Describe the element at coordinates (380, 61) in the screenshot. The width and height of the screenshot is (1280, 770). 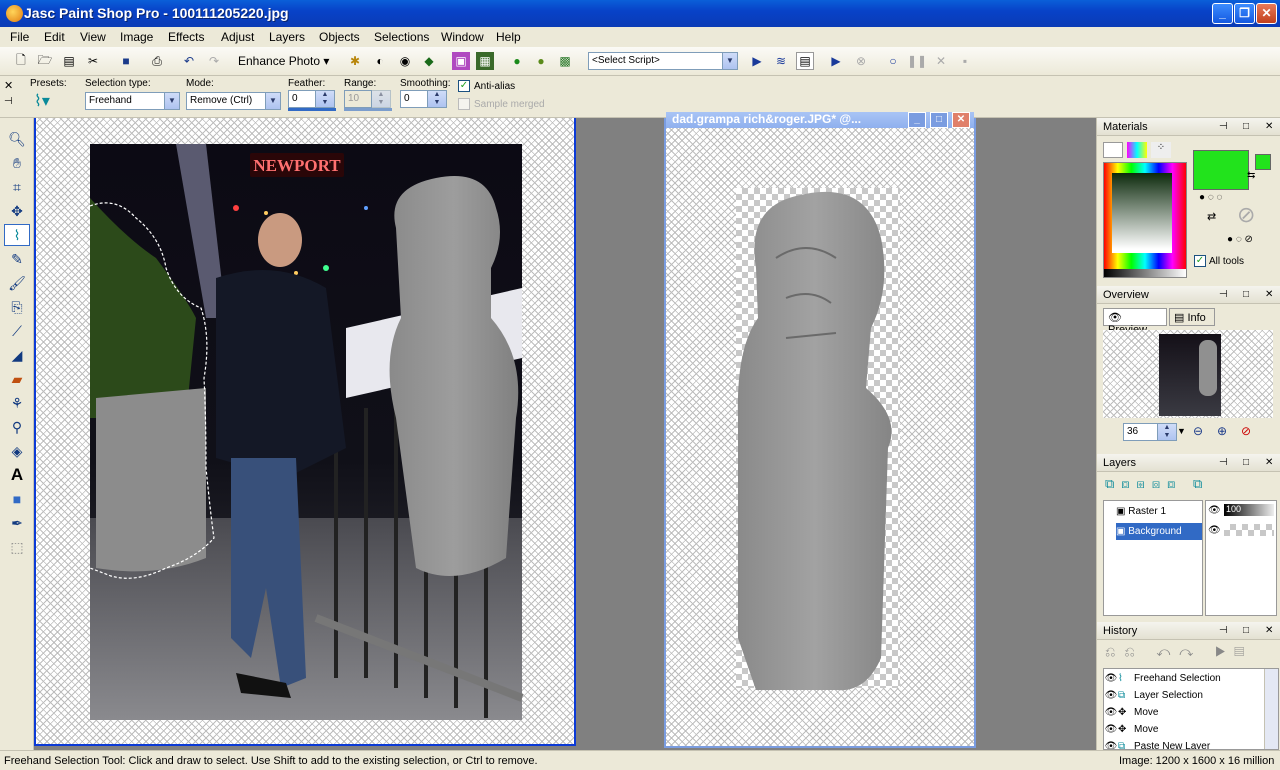
I see `color-balance-icon: ◐` at that location.